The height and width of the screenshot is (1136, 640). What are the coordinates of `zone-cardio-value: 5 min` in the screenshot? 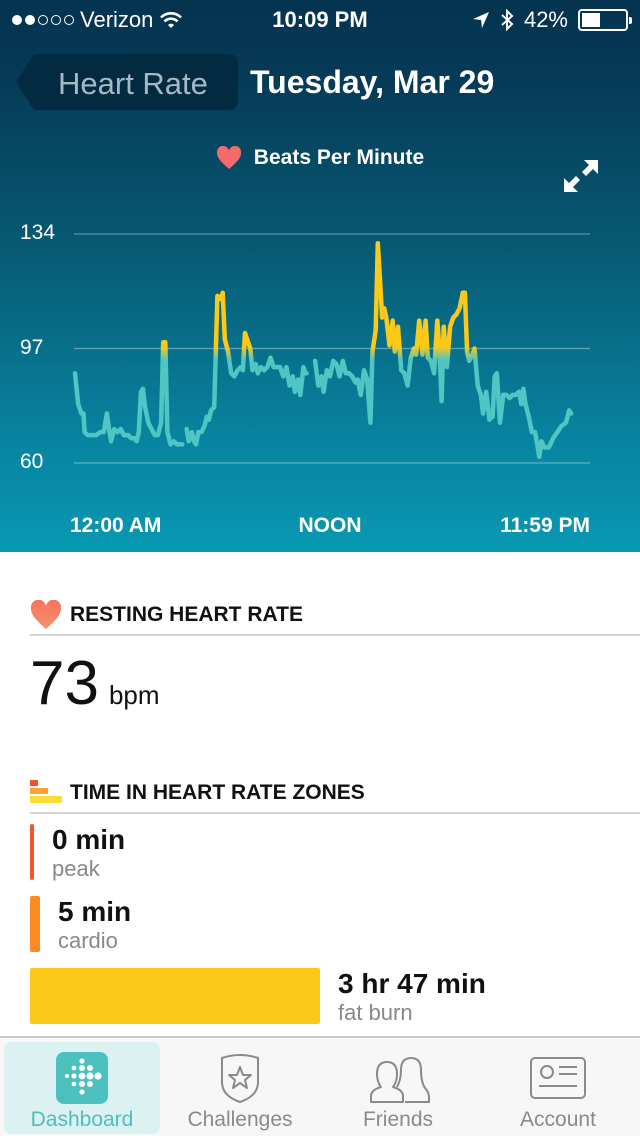 It's located at (95, 911).